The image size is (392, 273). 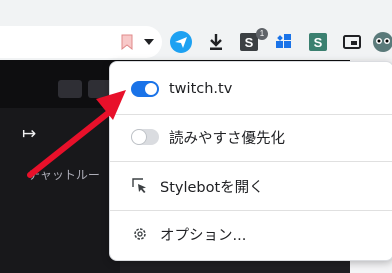 What do you see at coordinates (216, 42) in the screenshot?
I see `download-icon` at bounding box center [216, 42].